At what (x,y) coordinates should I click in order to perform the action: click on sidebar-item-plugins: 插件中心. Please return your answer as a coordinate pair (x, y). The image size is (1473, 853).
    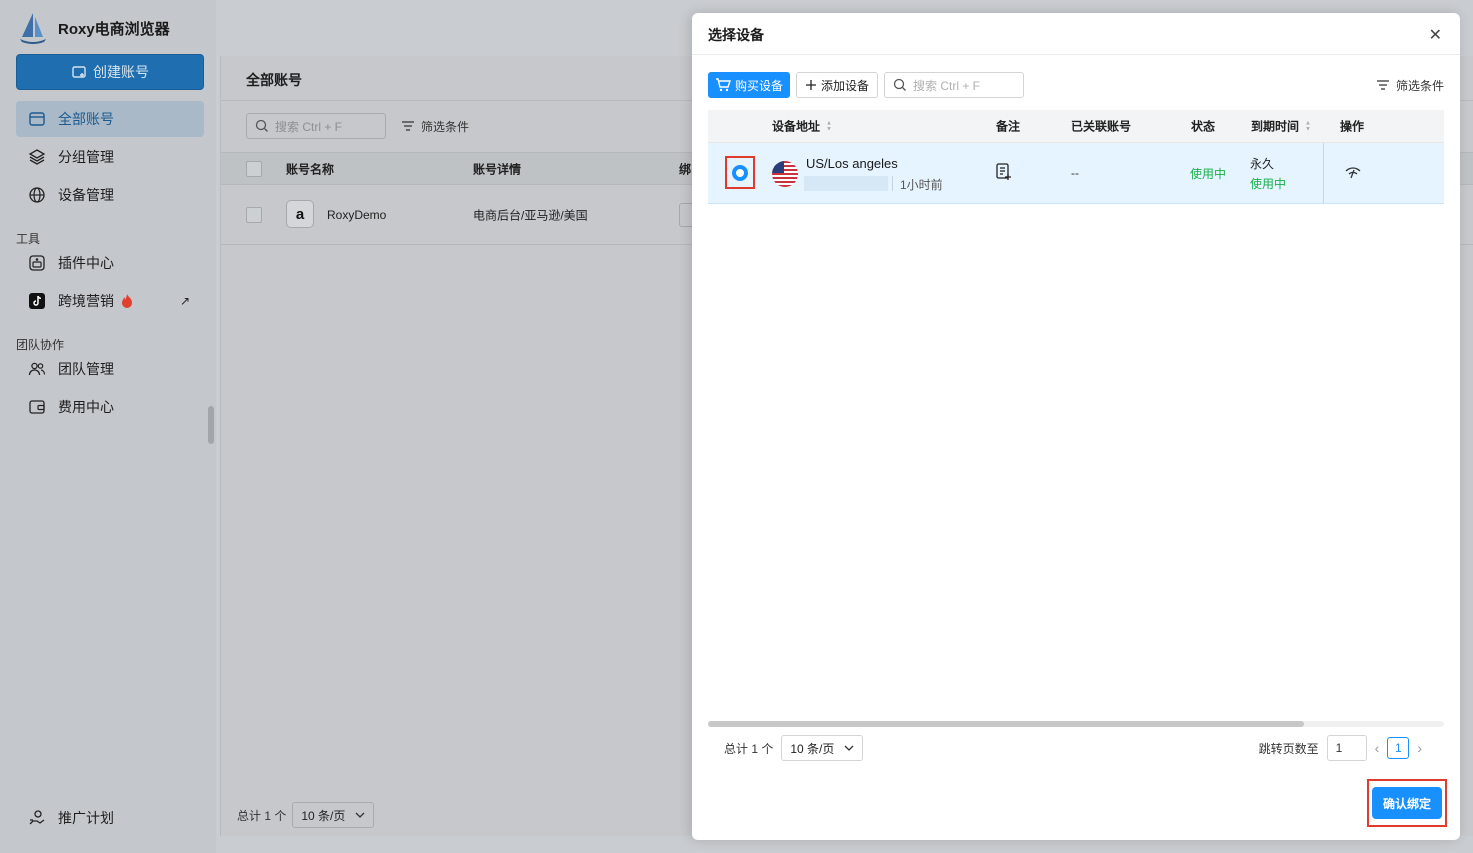
    Looking at the image, I should click on (110, 263).